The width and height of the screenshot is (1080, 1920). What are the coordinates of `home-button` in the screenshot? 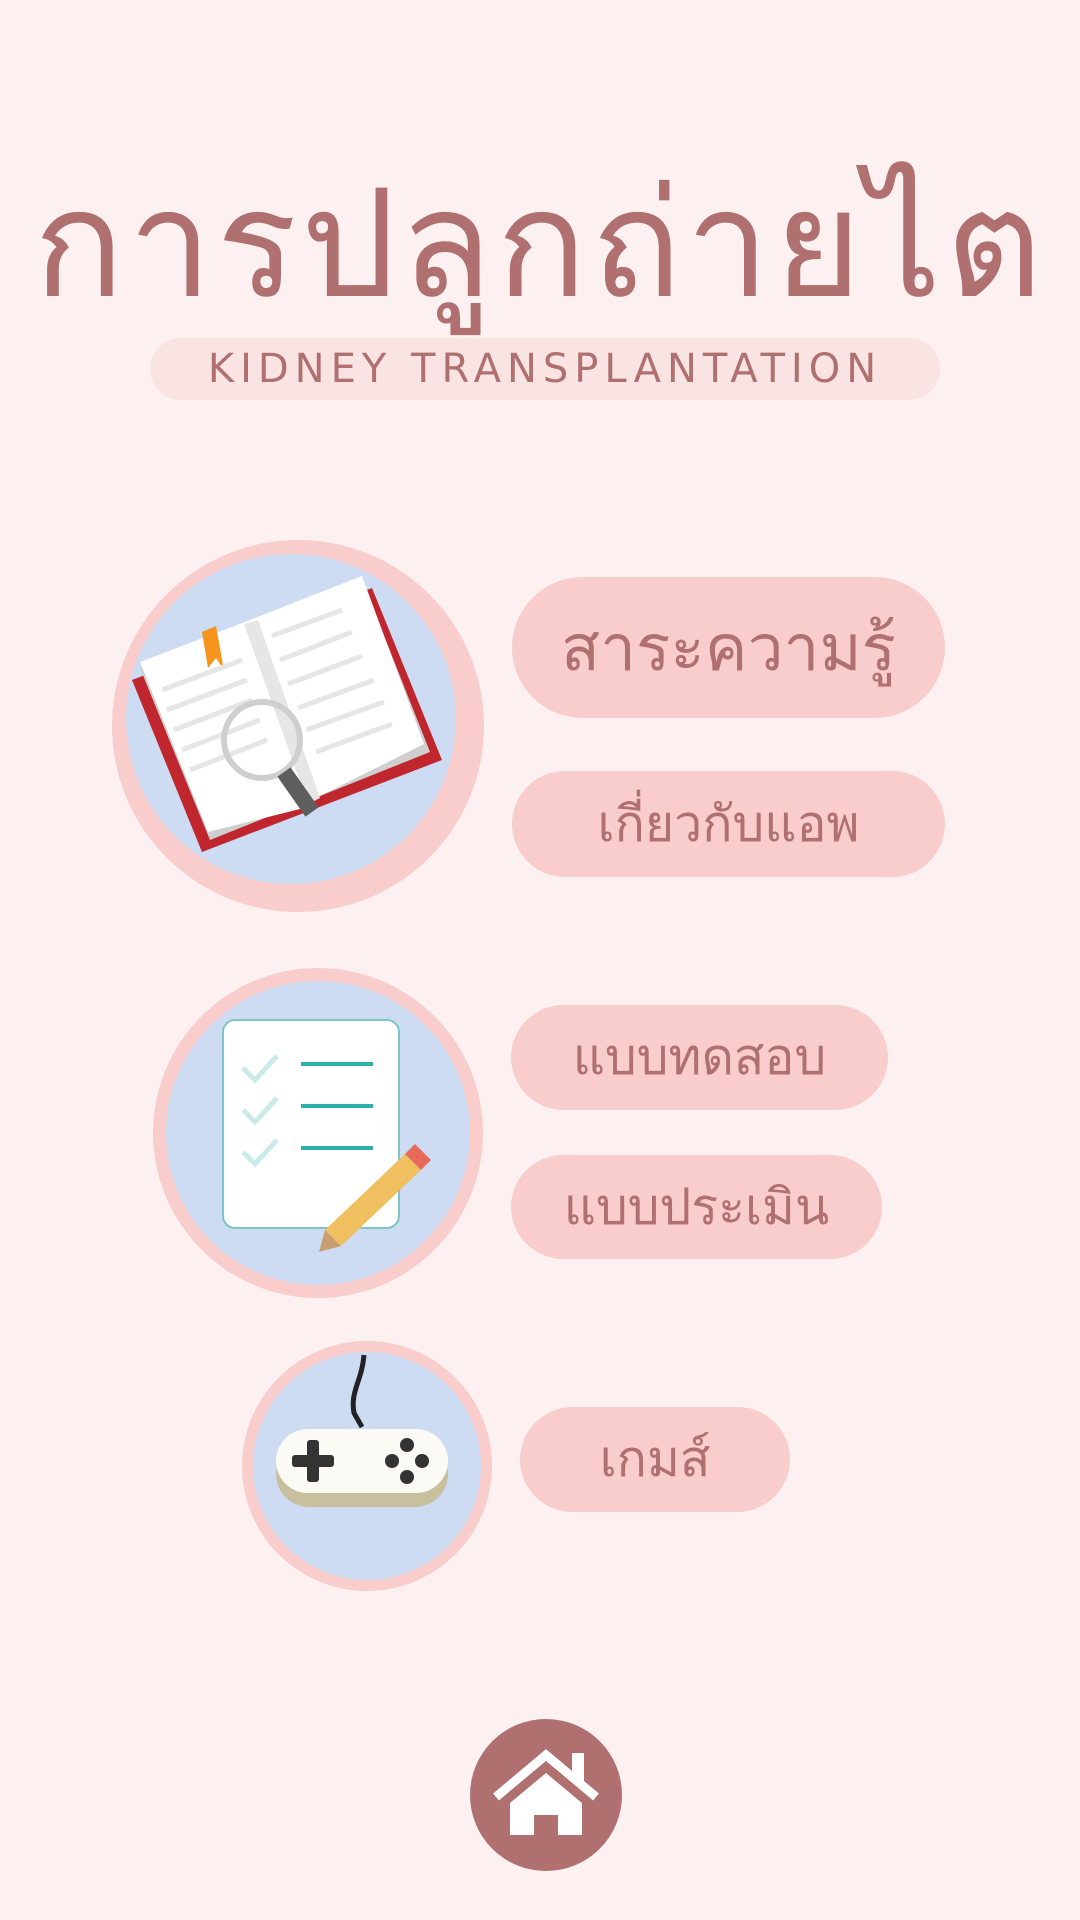 It's located at (546, 1795).